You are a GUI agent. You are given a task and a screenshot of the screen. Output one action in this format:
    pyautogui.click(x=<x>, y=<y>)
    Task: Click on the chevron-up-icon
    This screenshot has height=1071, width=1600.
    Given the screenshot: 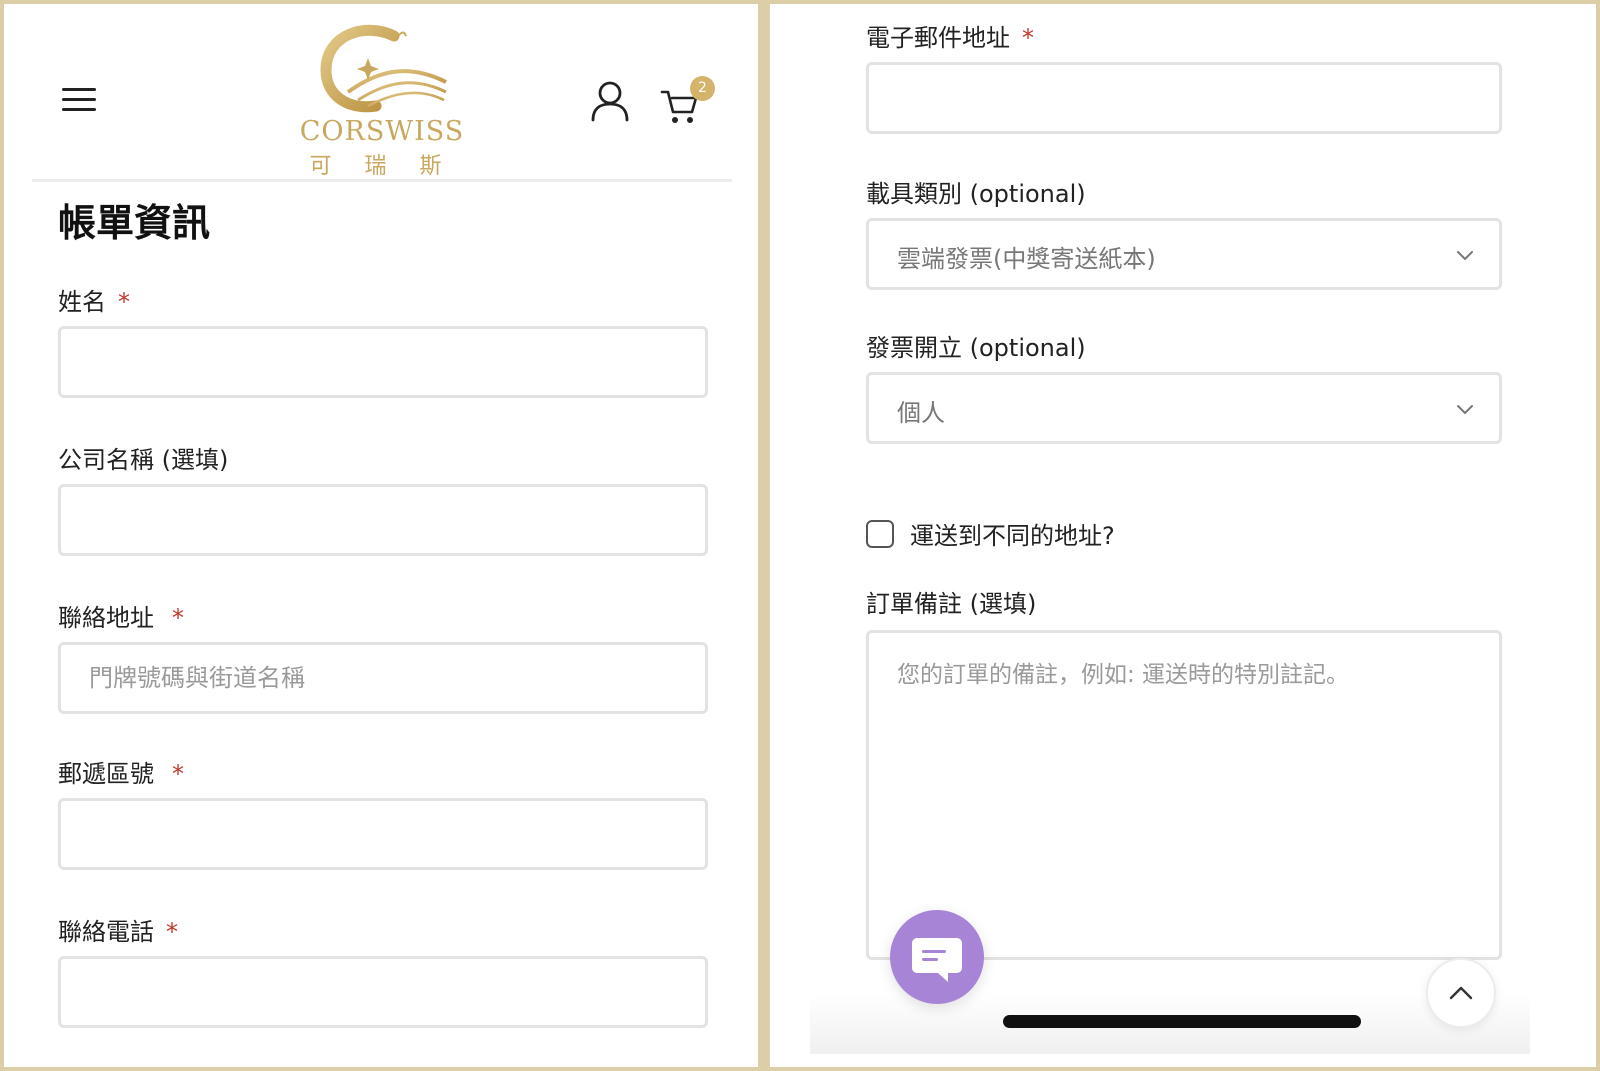 What is the action you would take?
    pyautogui.click(x=1461, y=993)
    